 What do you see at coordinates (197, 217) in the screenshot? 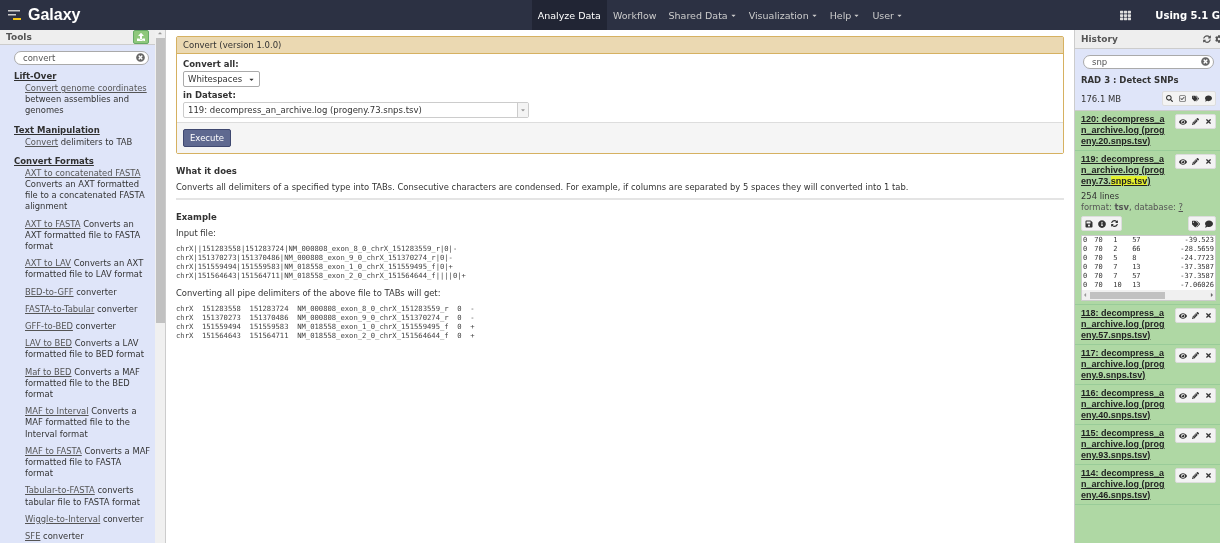
I see `help-heading: Example` at bounding box center [197, 217].